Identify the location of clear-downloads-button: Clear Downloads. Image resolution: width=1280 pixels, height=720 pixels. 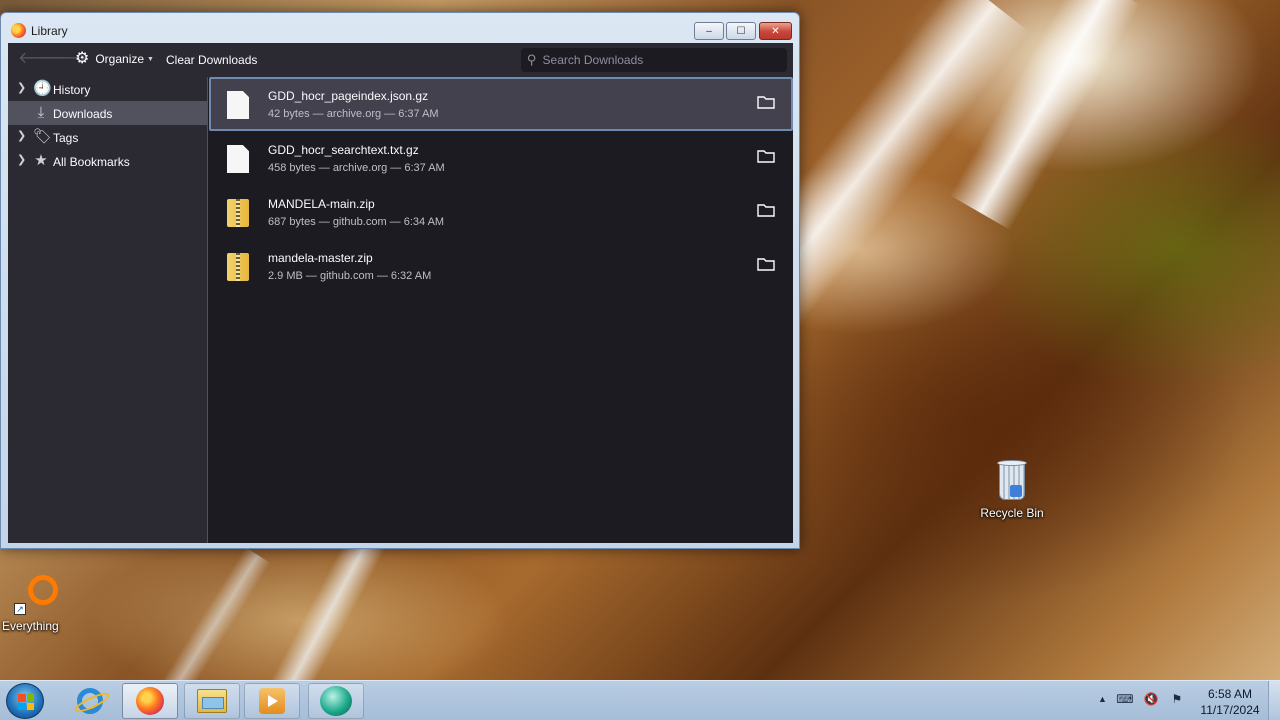
(211, 60).